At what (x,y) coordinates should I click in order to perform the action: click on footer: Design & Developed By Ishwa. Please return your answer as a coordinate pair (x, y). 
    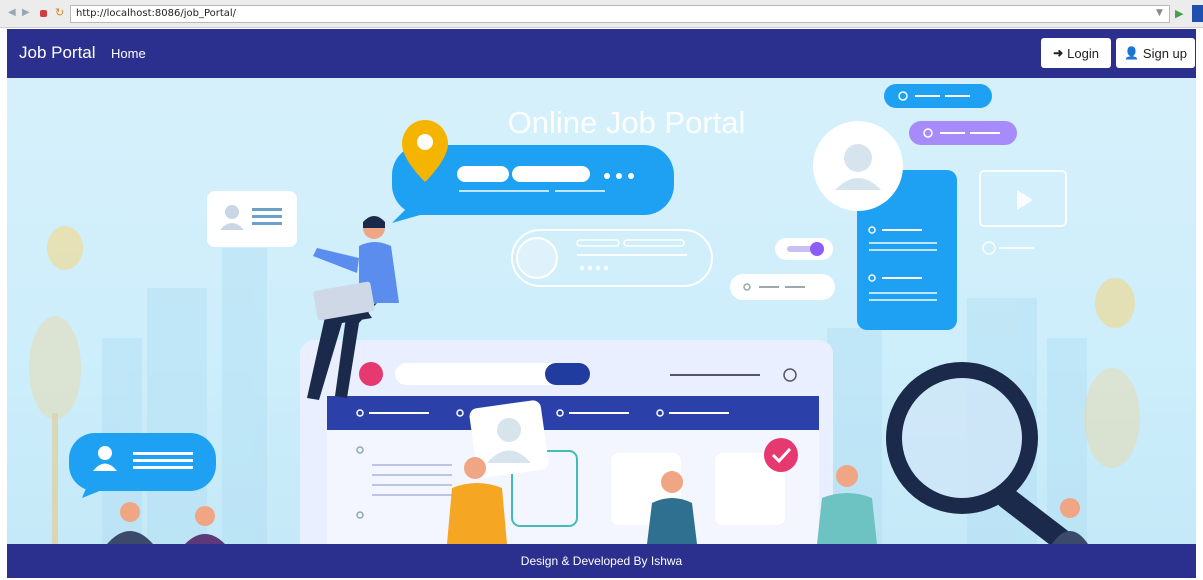
    Looking at the image, I should click on (601, 561).